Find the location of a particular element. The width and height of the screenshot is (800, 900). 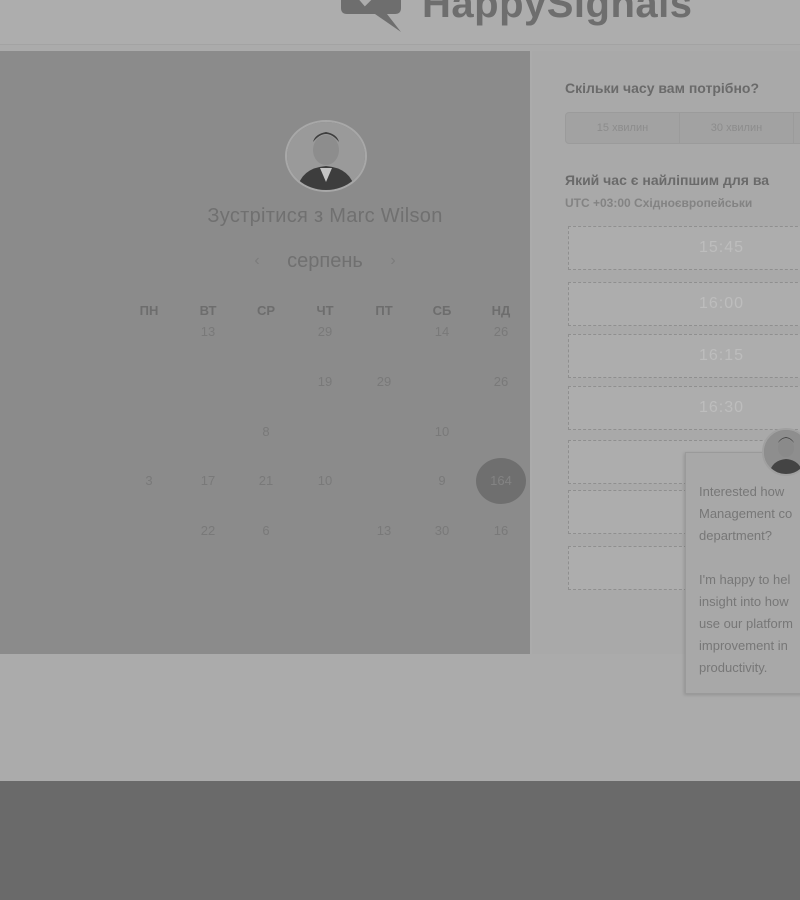

duration-selector: 15 хвилин 30 хвилин is located at coordinates (682, 128).